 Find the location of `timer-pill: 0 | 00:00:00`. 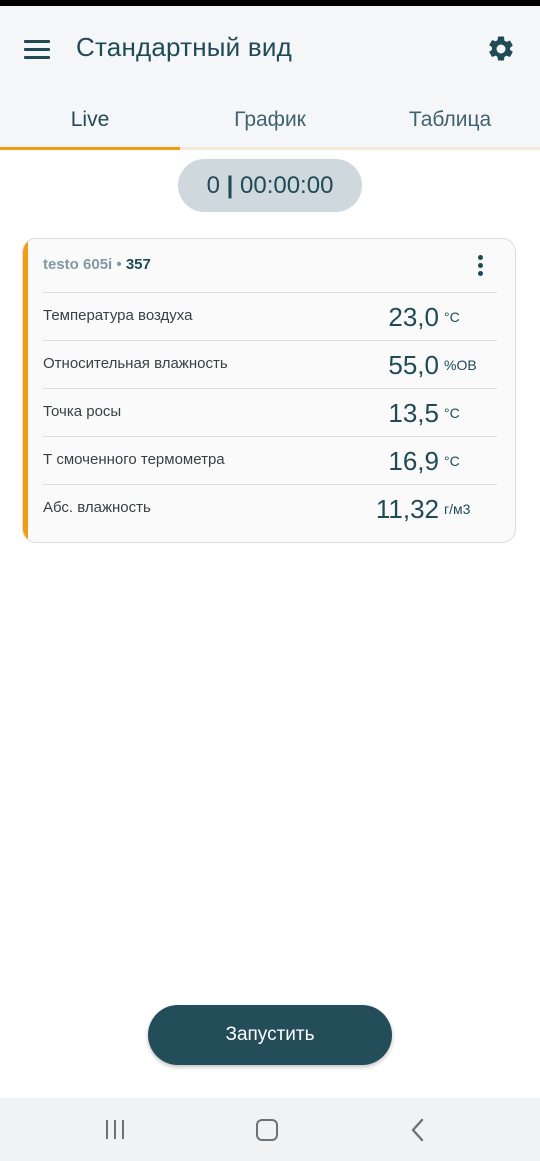

timer-pill: 0 | 00:00:00 is located at coordinates (270, 185).